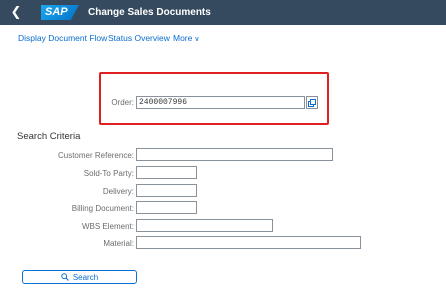  Describe the element at coordinates (220, 102) in the screenshot. I see `order-input: 2400007996` at that location.